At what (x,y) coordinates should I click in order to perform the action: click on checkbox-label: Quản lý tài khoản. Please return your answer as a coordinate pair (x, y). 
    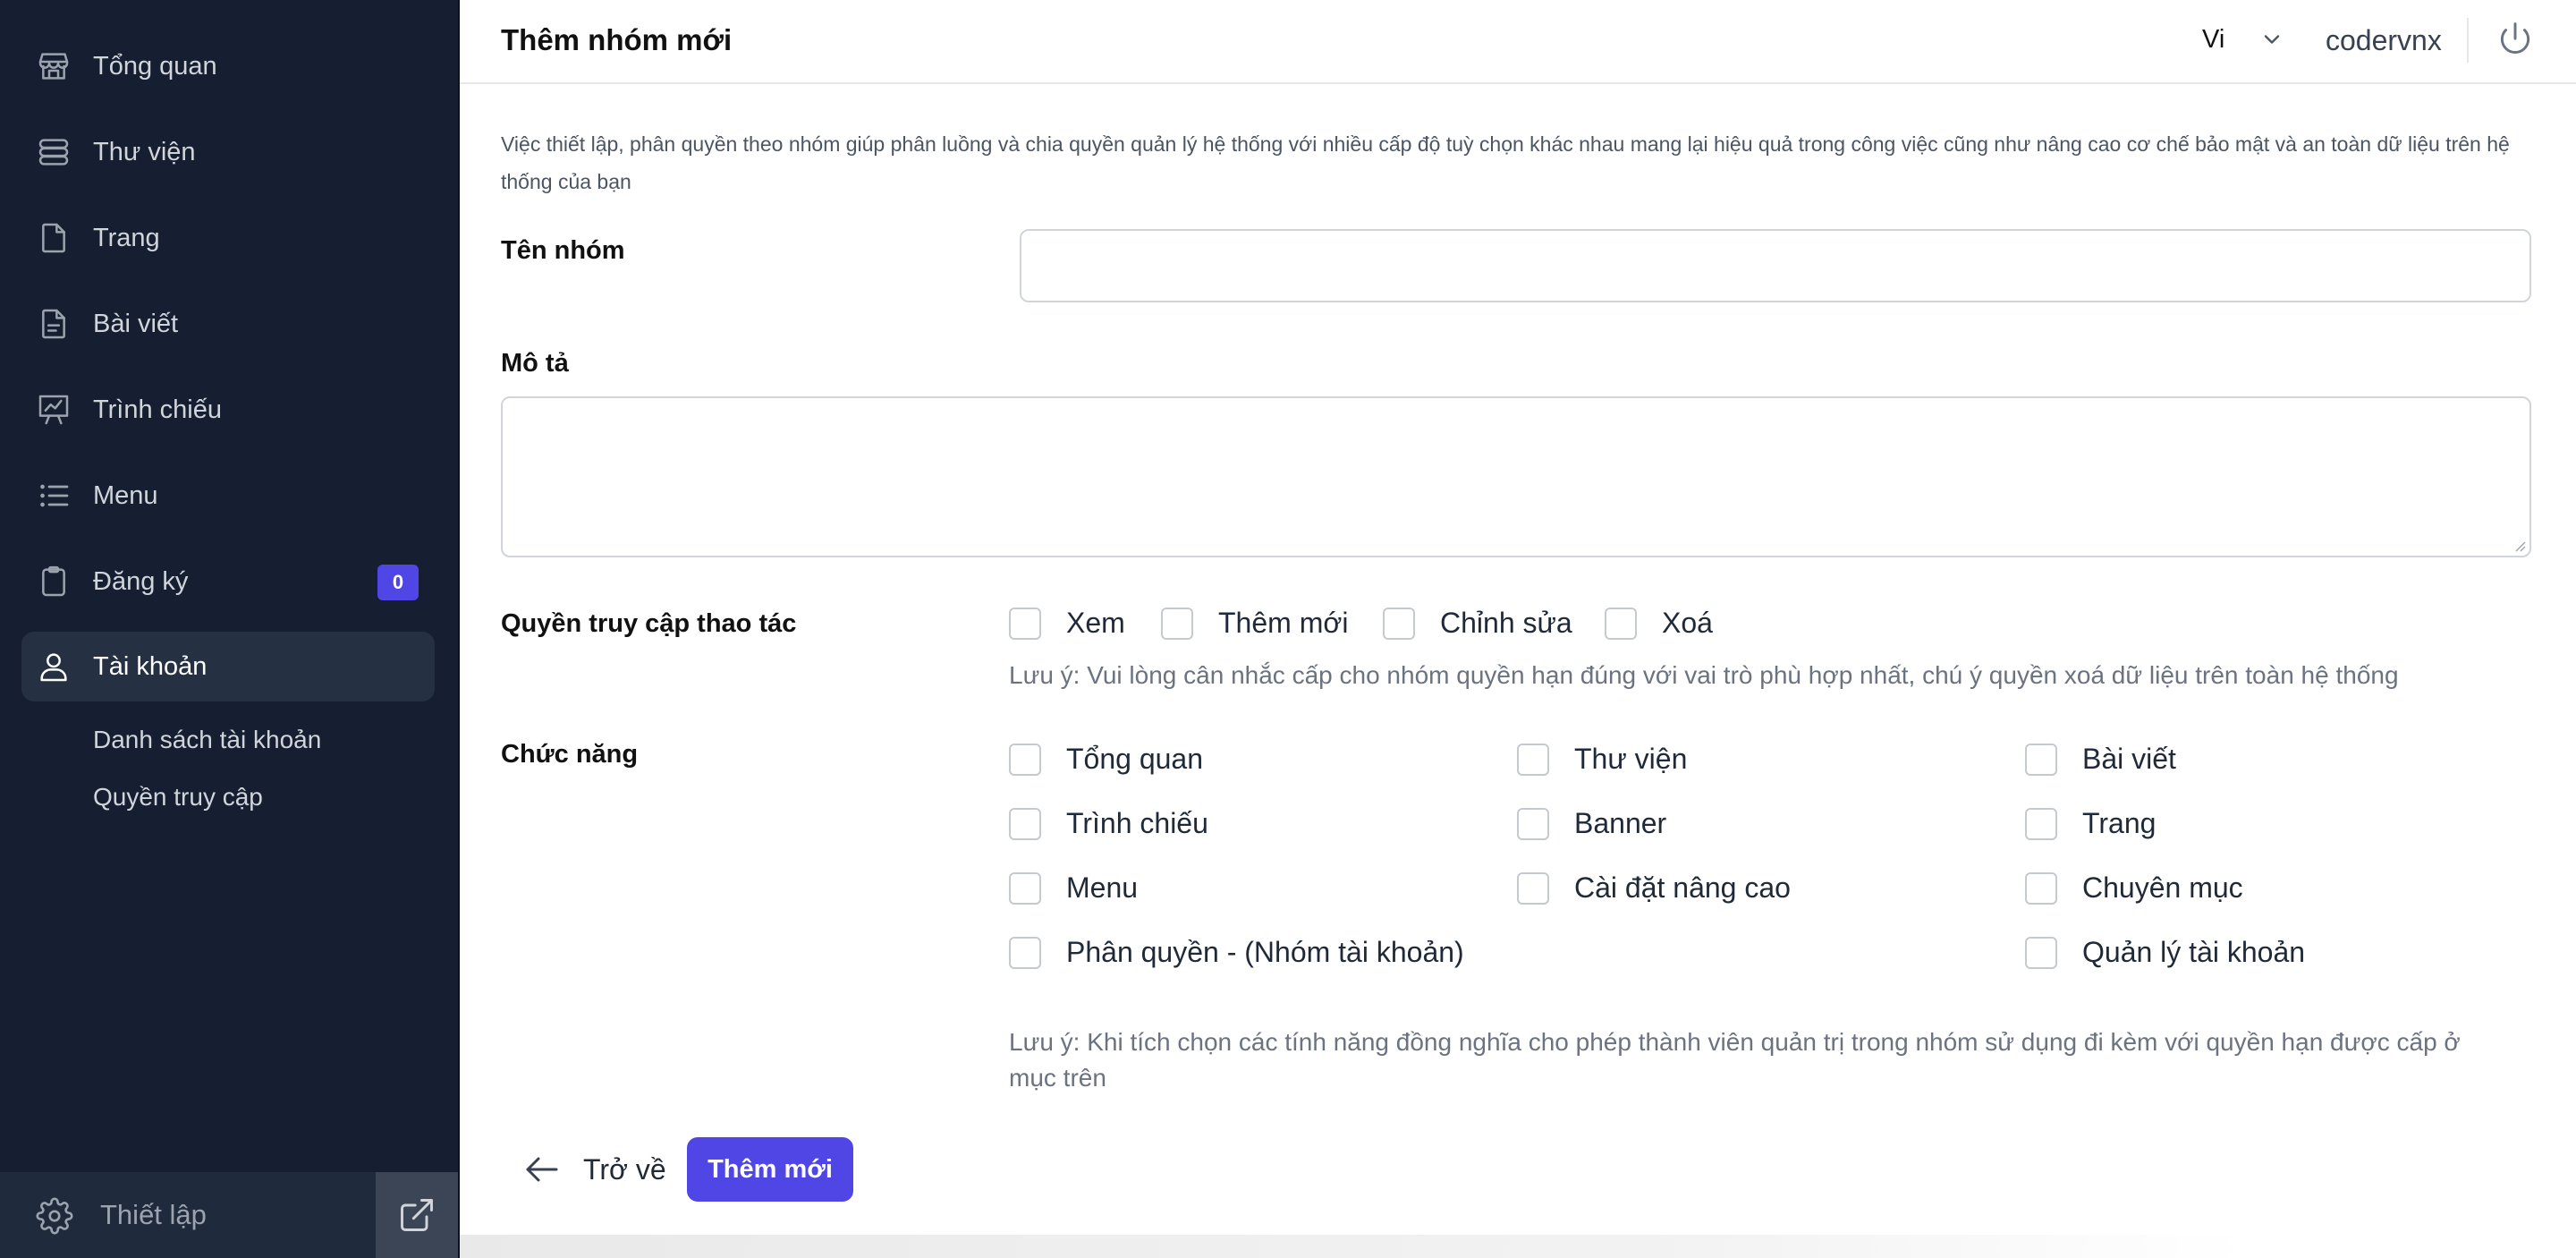
    Looking at the image, I should click on (2194, 952).